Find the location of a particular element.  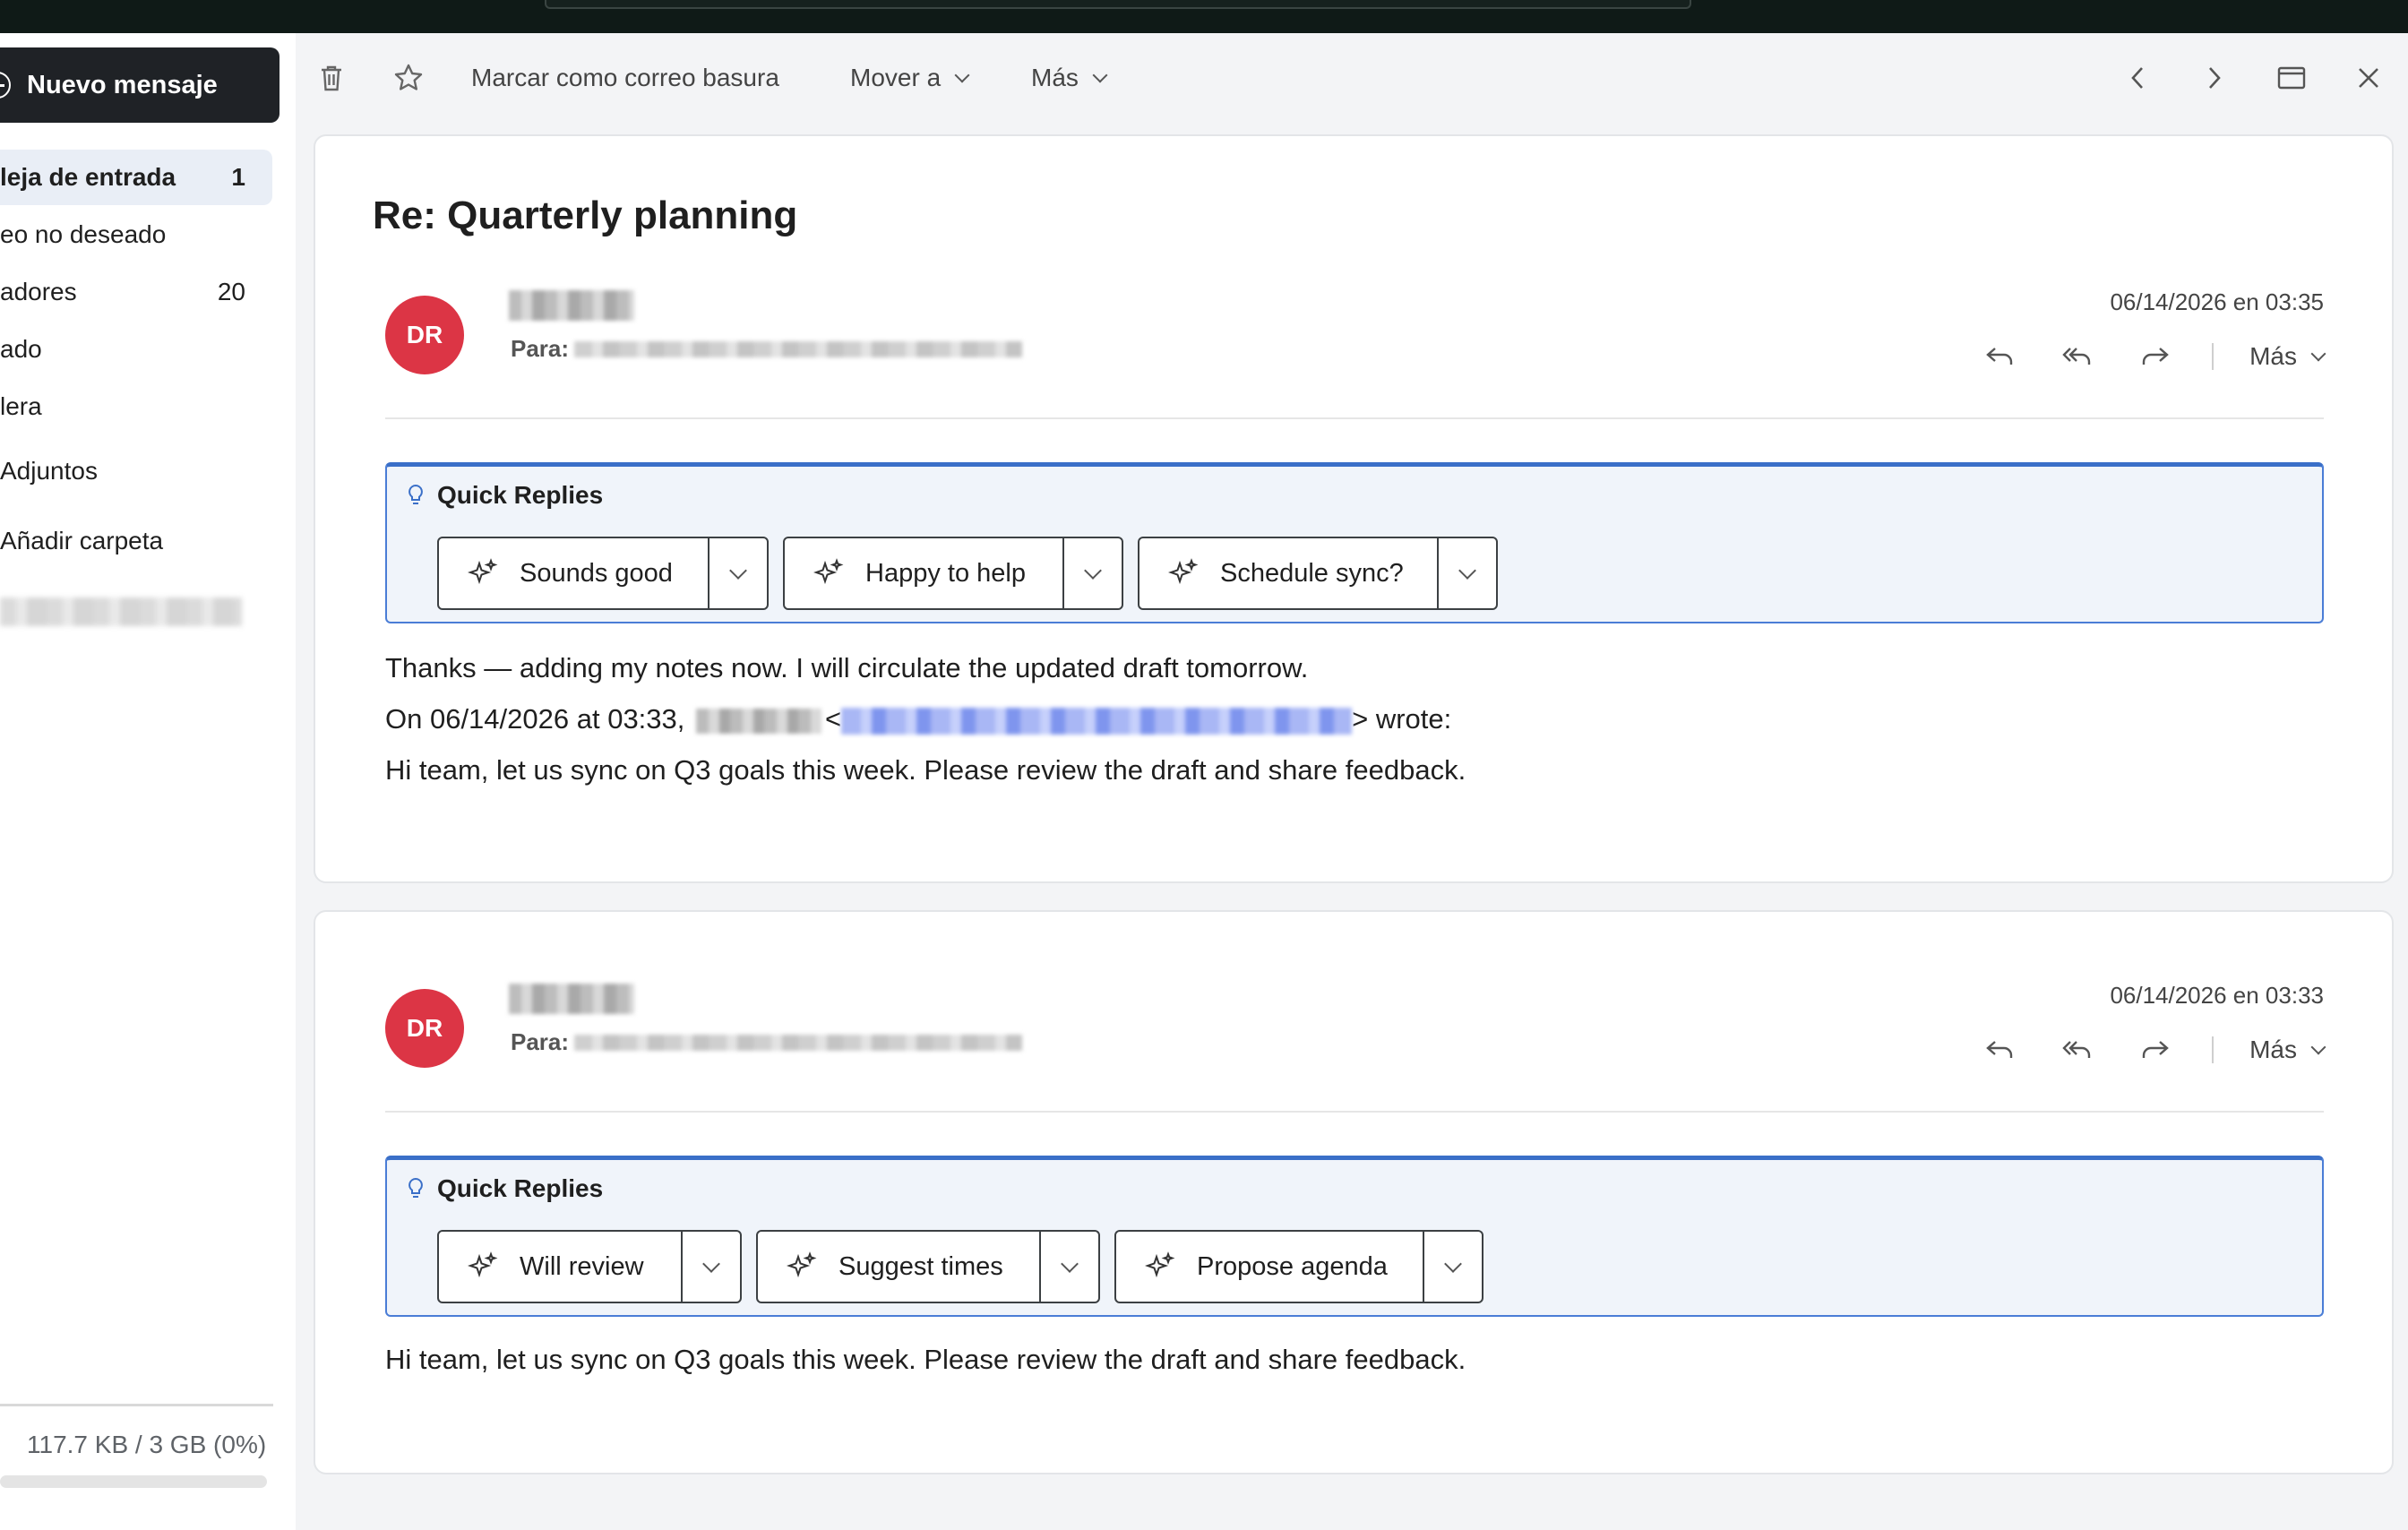

quick-reply-main: Will review is located at coordinates (560, 1267).